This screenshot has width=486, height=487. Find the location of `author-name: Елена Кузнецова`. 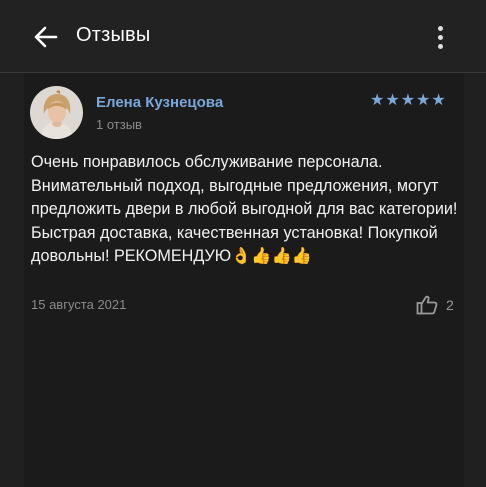

author-name: Елена Кузнецова is located at coordinates (159, 102).